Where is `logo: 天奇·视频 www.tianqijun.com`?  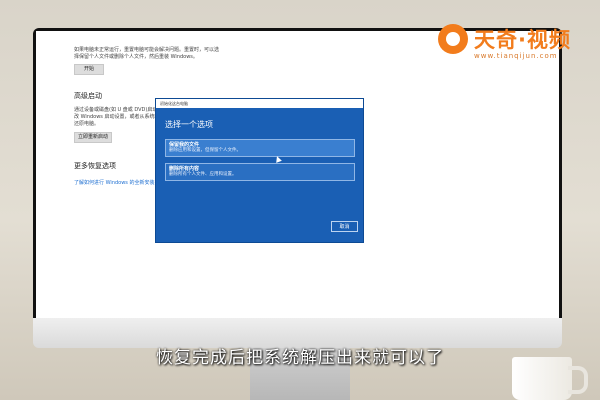 logo: 天奇·视频 www.tianqijun.com is located at coordinates (513, 44).